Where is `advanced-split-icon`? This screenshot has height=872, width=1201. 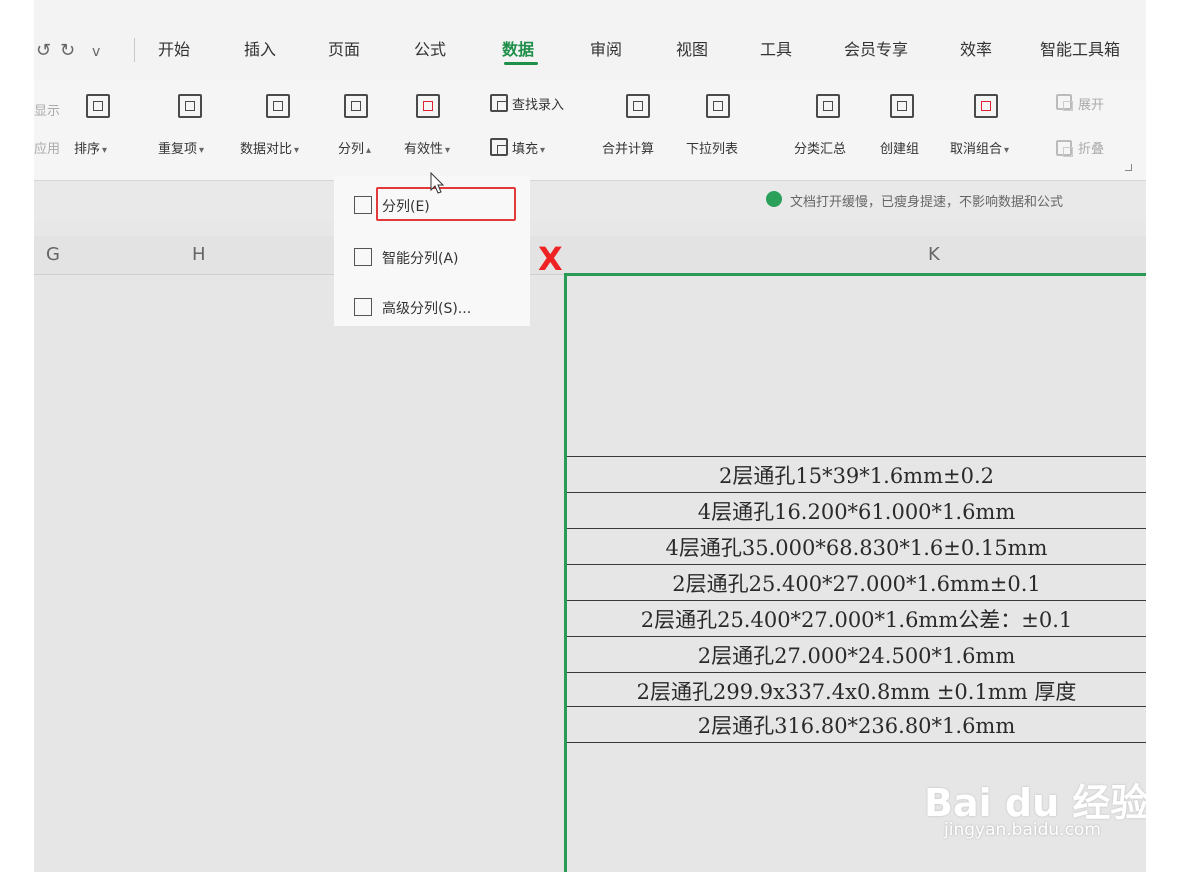
advanced-split-icon is located at coordinates (363, 307).